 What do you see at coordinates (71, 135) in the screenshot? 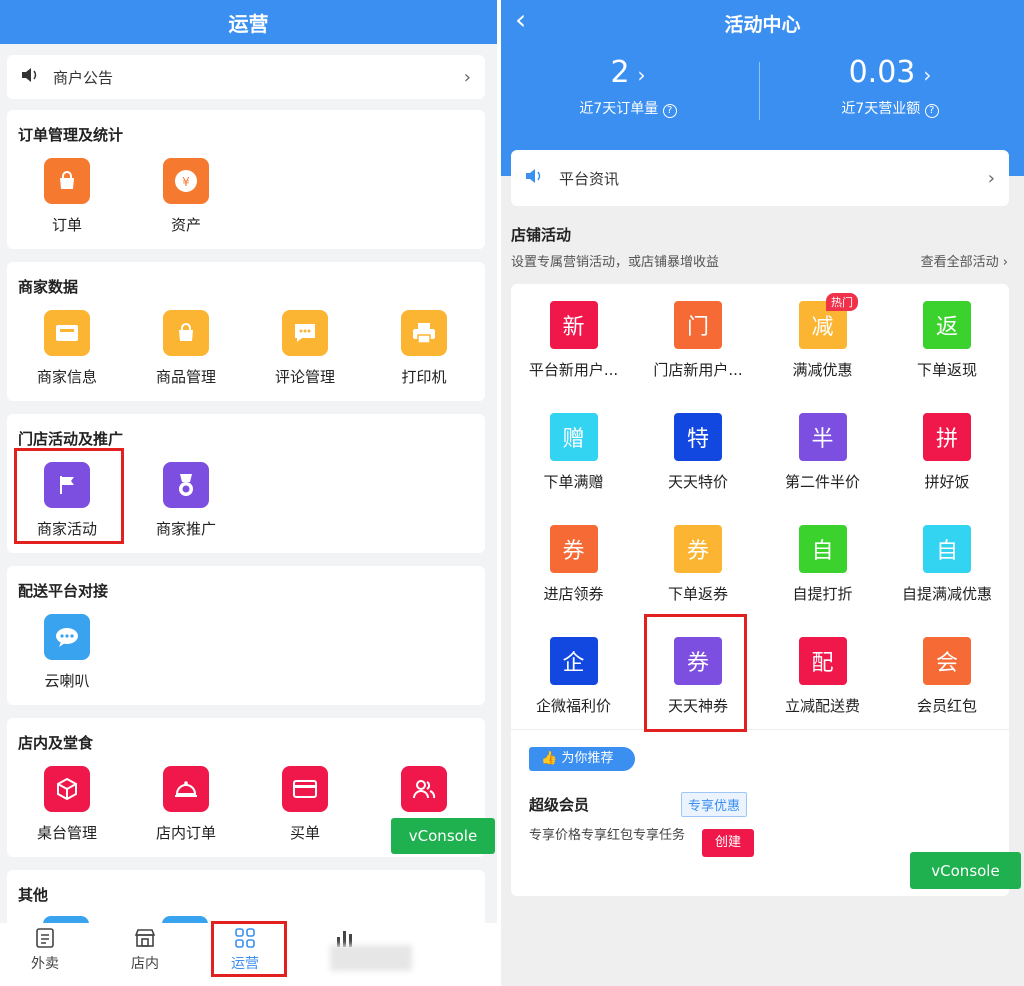
I see `section-title: 订单管理及统计` at bounding box center [71, 135].